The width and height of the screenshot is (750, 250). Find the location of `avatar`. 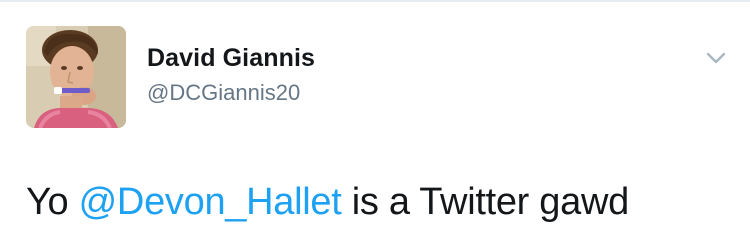

avatar is located at coordinates (76, 77).